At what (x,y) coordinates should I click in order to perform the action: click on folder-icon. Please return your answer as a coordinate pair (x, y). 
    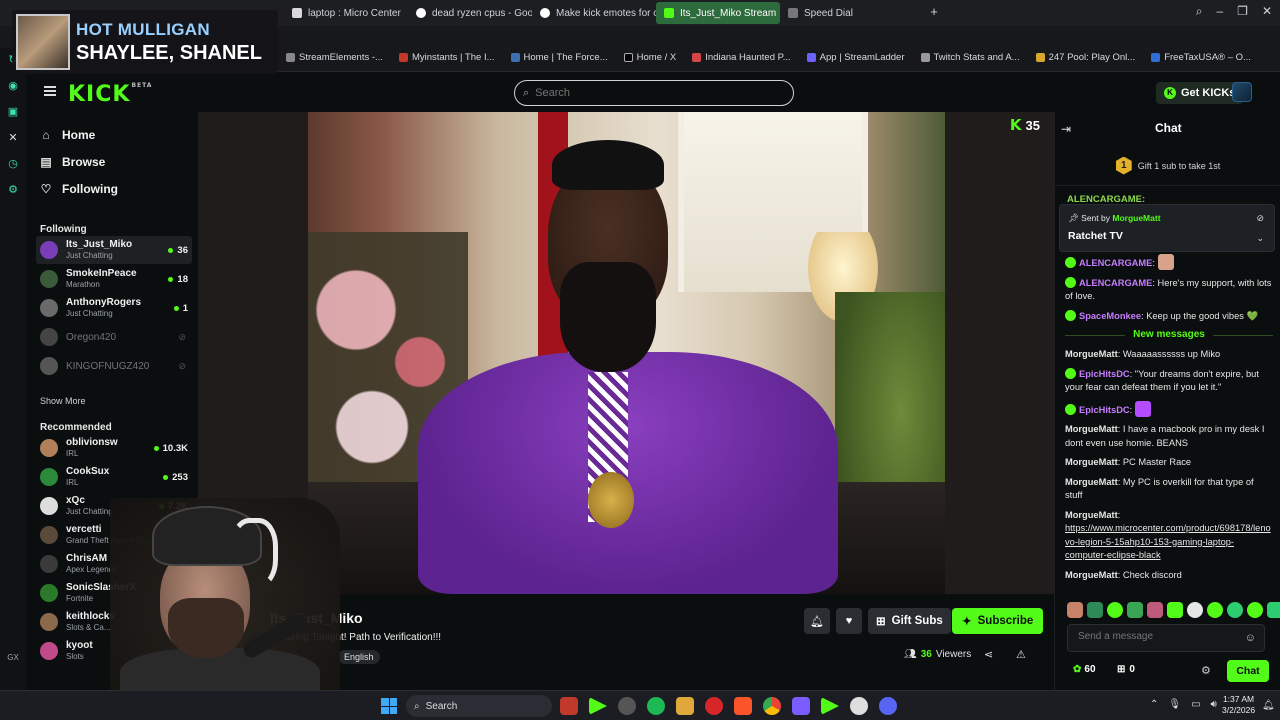
    Looking at the image, I should click on (685, 706).